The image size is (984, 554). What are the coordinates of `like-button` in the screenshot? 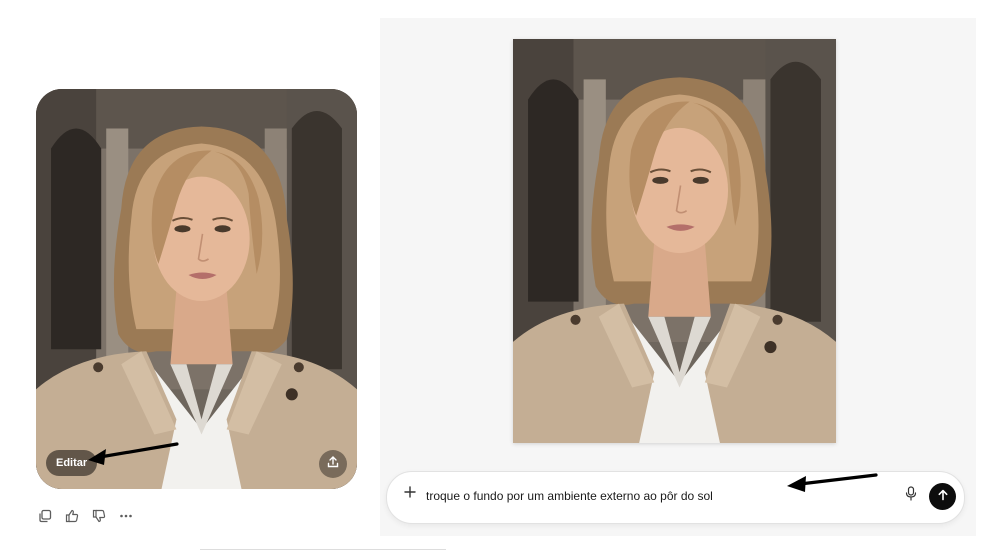 It's located at (71, 518).